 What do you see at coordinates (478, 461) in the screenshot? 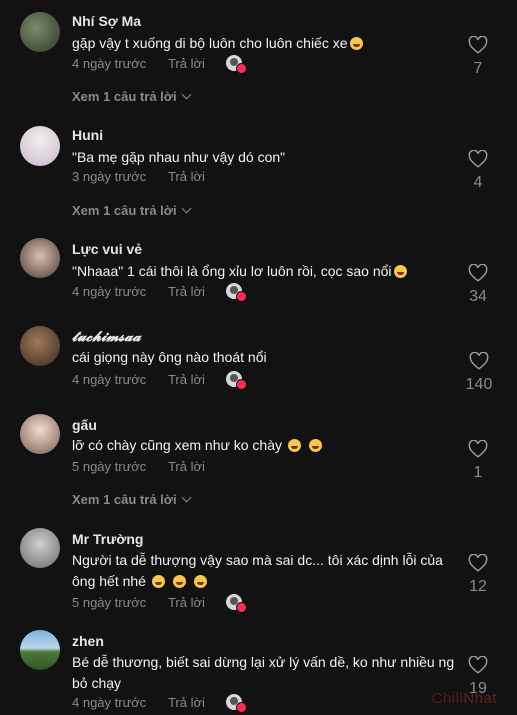
I see `like-button: 1` at bounding box center [478, 461].